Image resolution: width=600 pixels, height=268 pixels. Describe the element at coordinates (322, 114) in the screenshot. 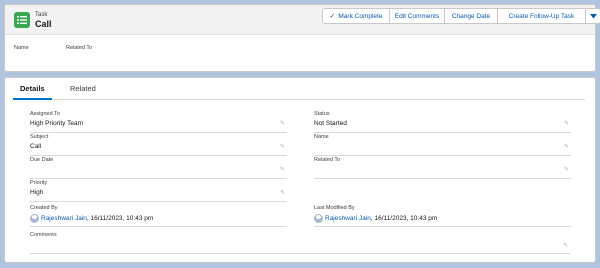

I see `field-label: Status` at that location.